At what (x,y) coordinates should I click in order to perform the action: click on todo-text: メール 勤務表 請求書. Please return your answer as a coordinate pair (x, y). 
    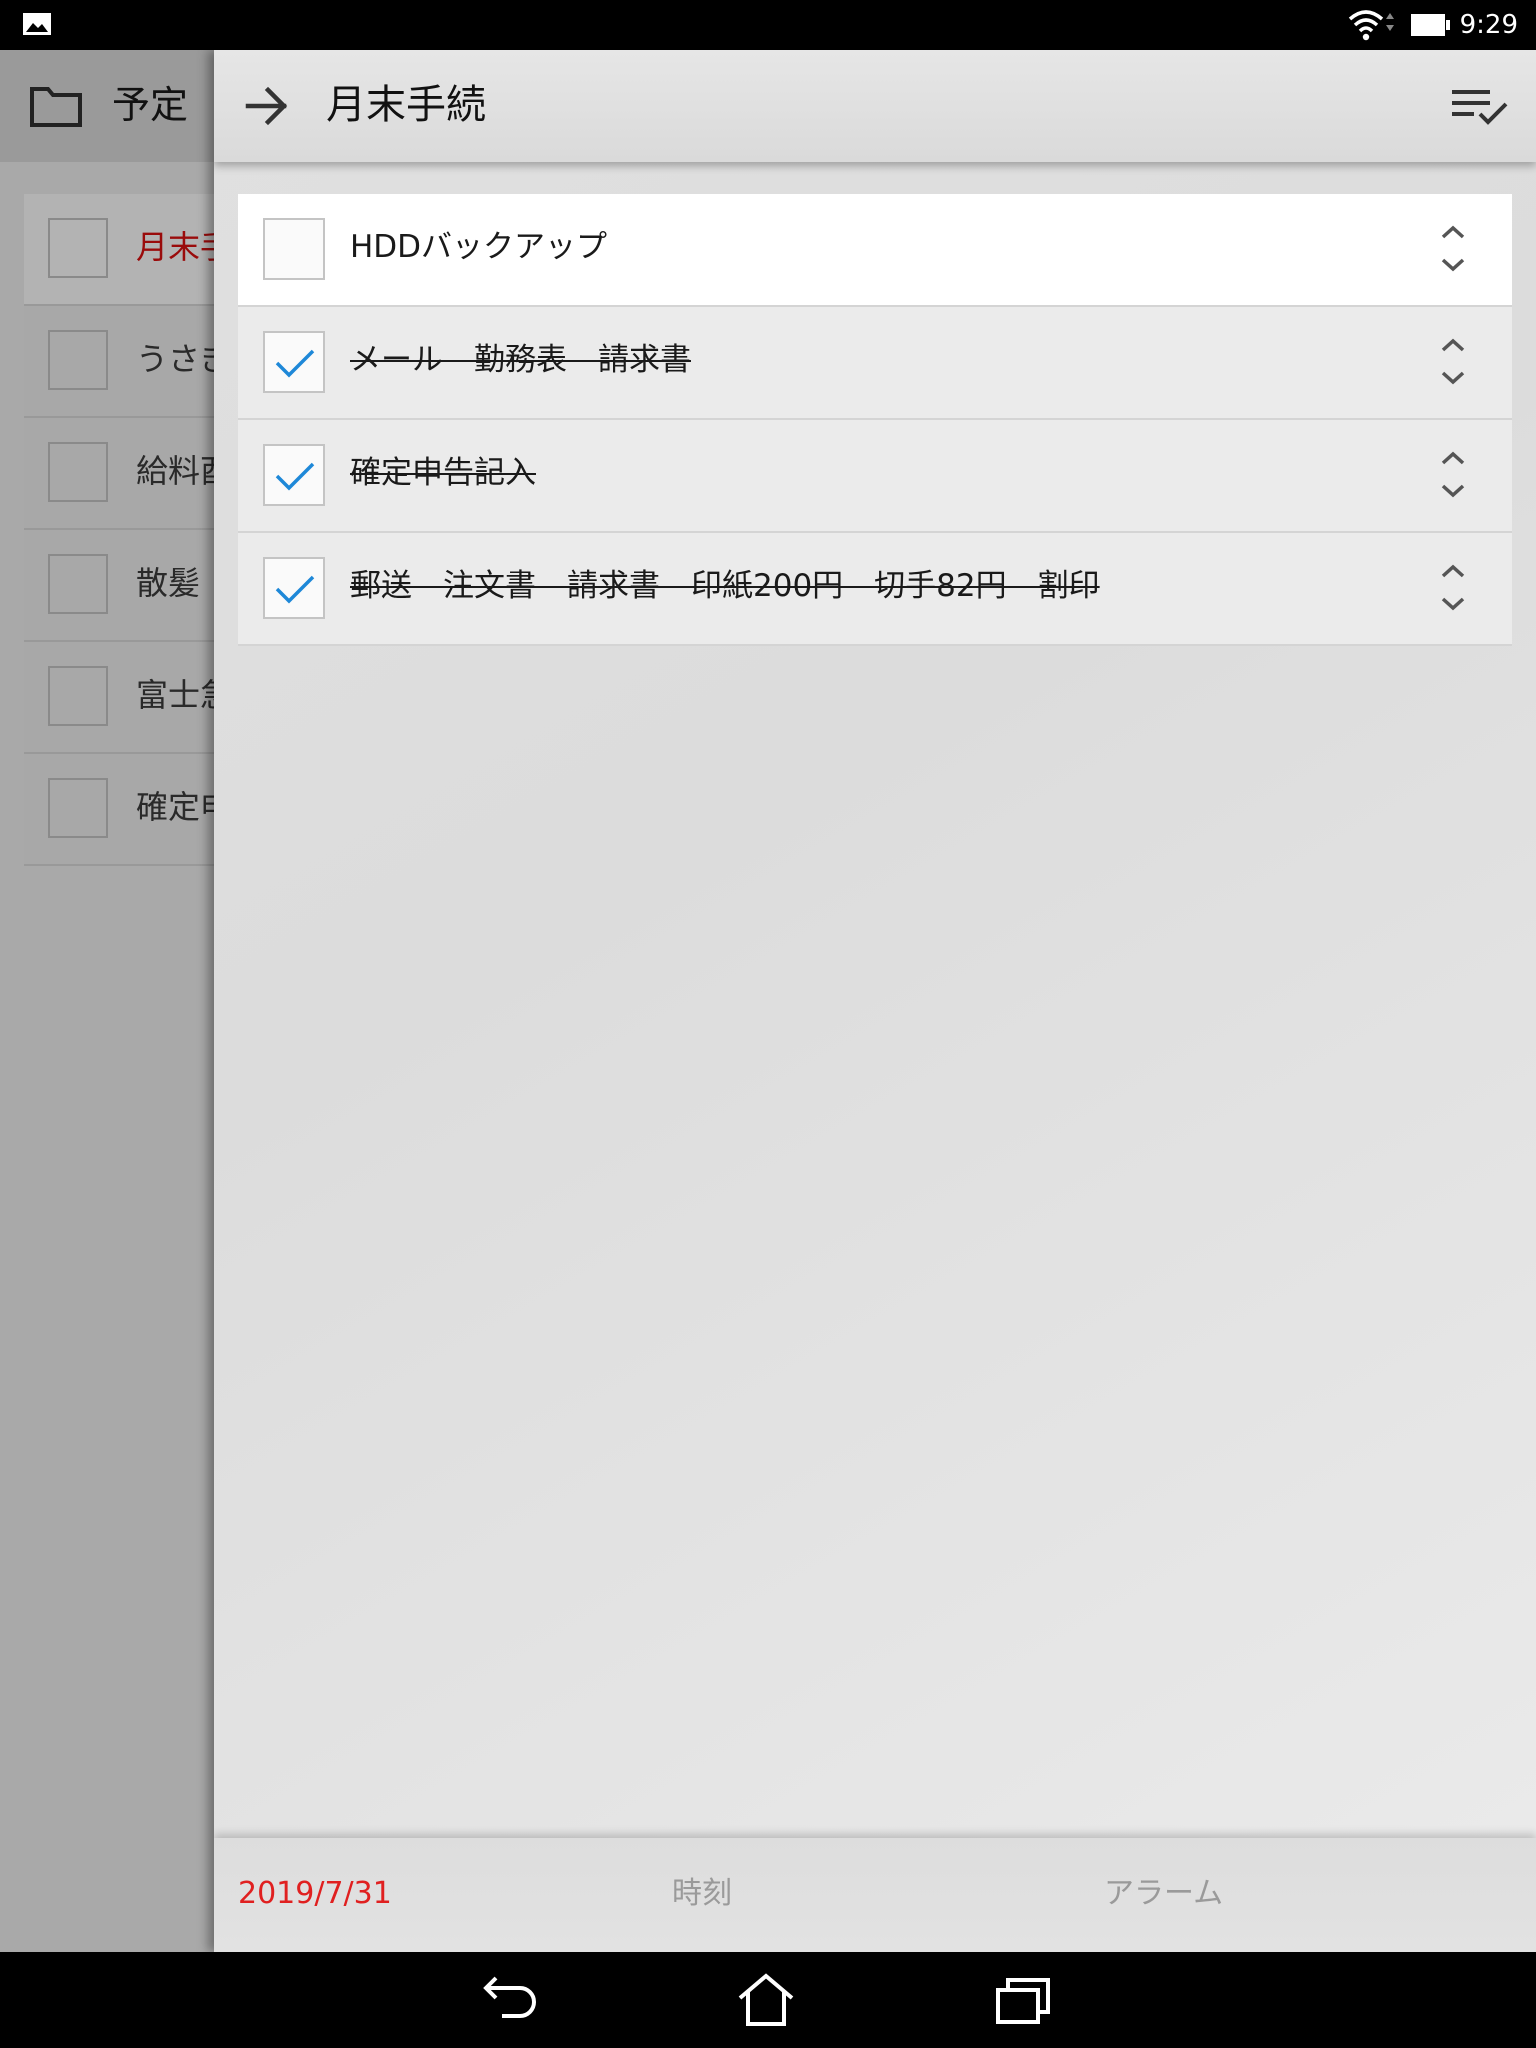
    Looking at the image, I should click on (520, 360).